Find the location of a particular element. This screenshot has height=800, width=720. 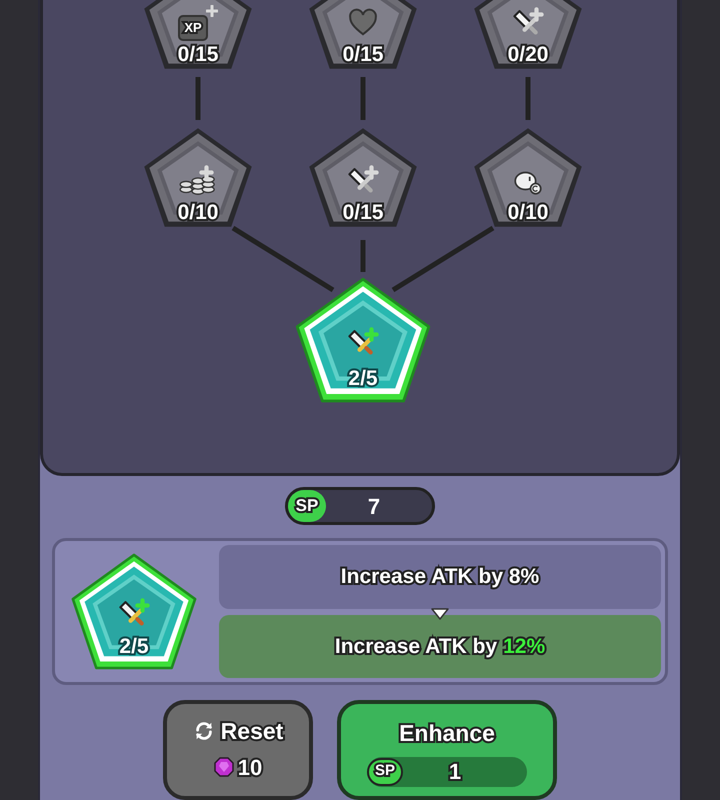

enhance-button: Enhance SP 1 is located at coordinates (447, 750).